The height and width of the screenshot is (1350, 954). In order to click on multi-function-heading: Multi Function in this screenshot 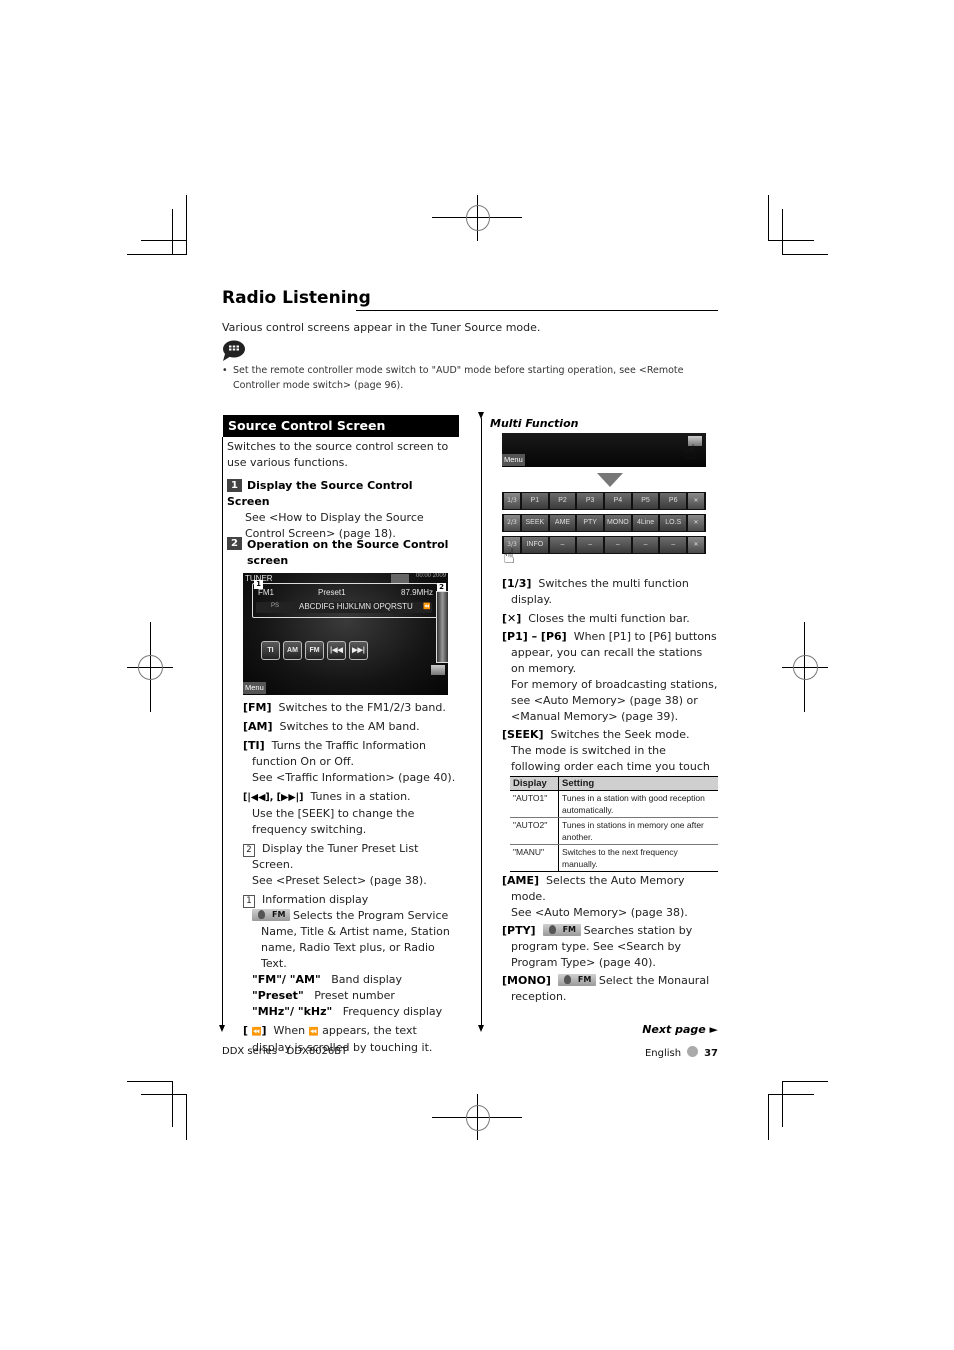, I will do `click(534, 423)`.